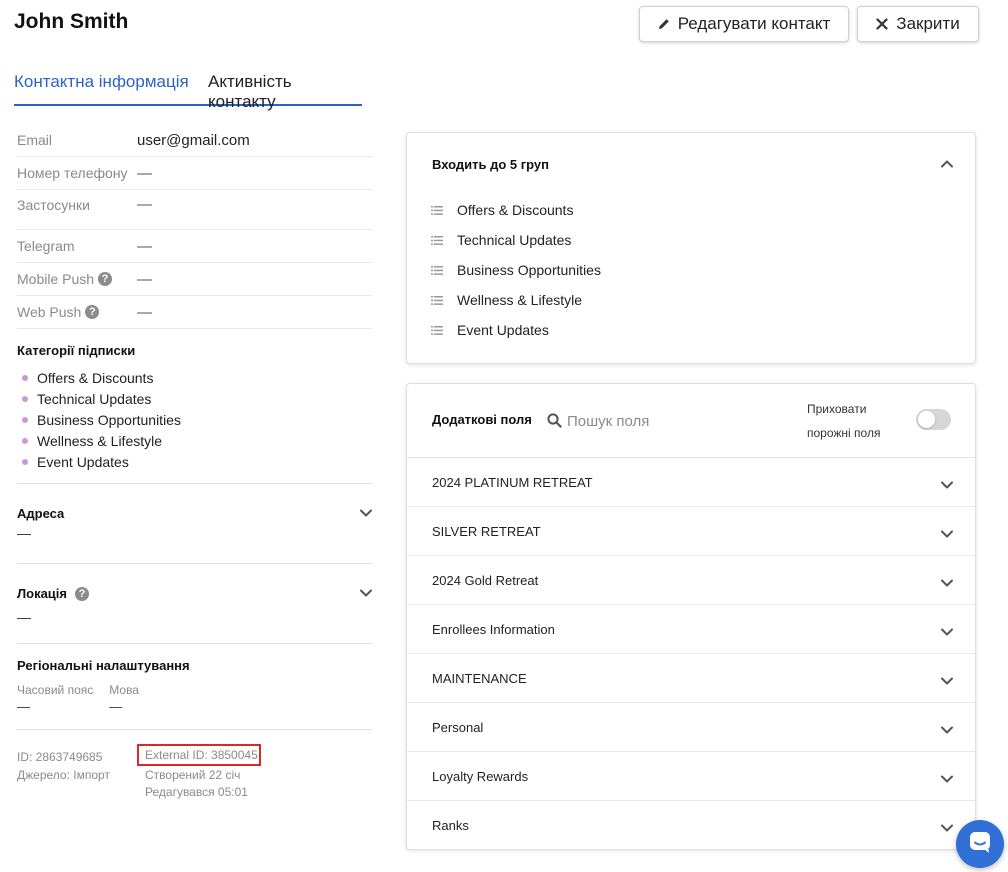  Describe the element at coordinates (691, 776) in the screenshot. I see `field-section-row: Loyalty Rewards` at that location.